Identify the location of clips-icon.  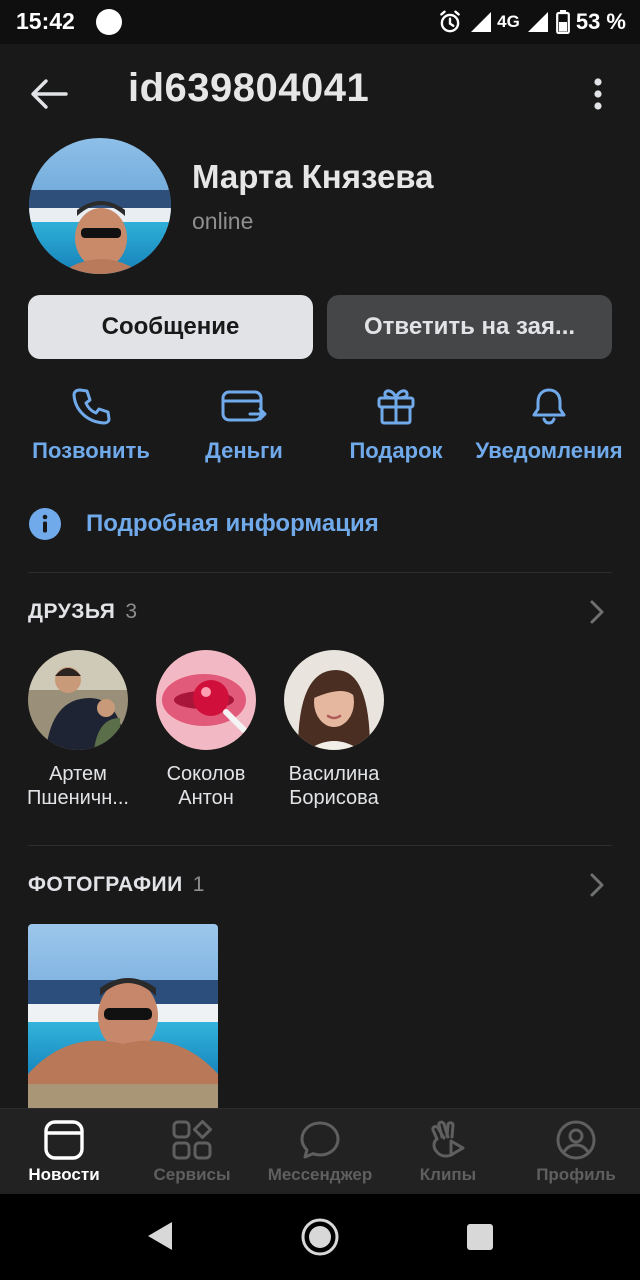
(448, 1139).